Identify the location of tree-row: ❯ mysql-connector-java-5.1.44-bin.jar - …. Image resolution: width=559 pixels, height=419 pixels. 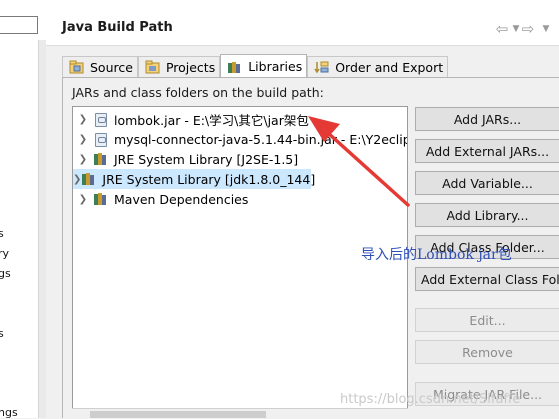
(240, 139).